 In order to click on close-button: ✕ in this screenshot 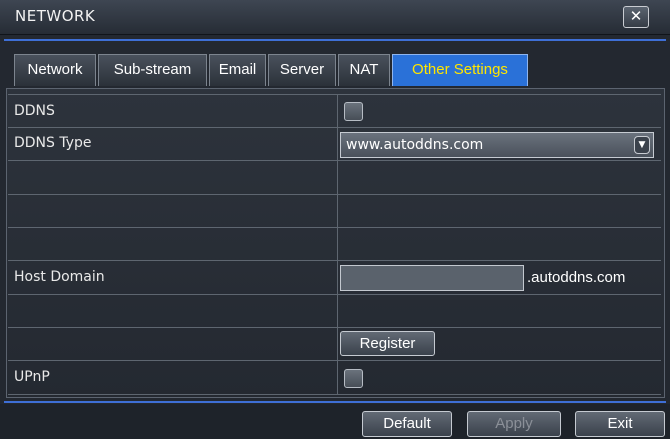, I will do `click(636, 17)`.